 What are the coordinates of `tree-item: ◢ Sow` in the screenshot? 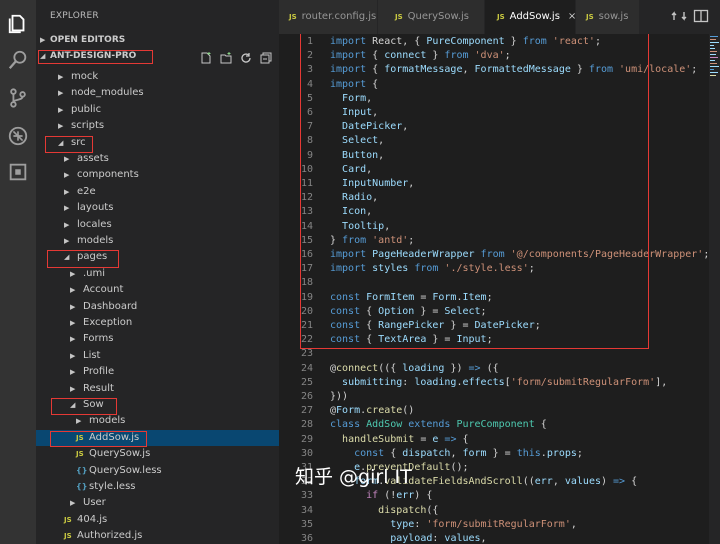 It's located at (157, 405).